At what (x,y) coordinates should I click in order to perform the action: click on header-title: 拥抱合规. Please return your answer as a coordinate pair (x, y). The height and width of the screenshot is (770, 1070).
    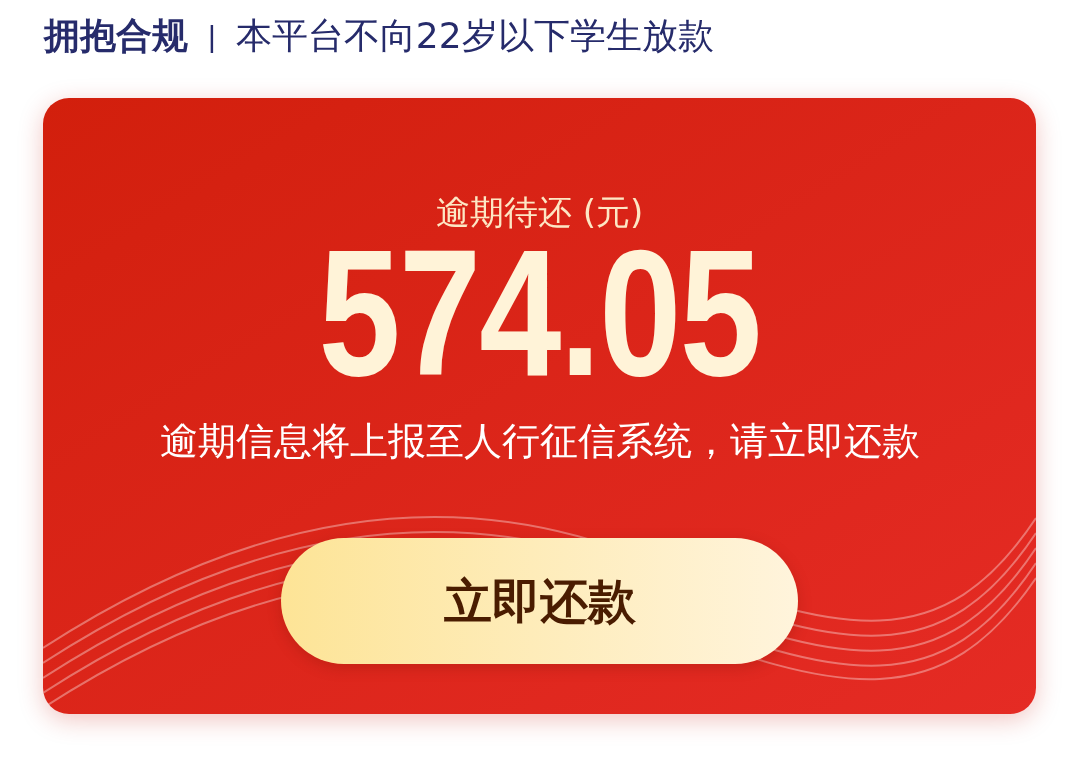
    Looking at the image, I should click on (116, 36).